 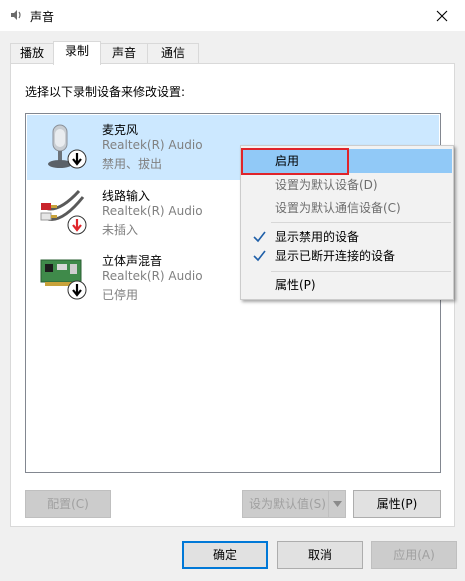 I want to click on ok-button: 确定, so click(x=225, y=555).